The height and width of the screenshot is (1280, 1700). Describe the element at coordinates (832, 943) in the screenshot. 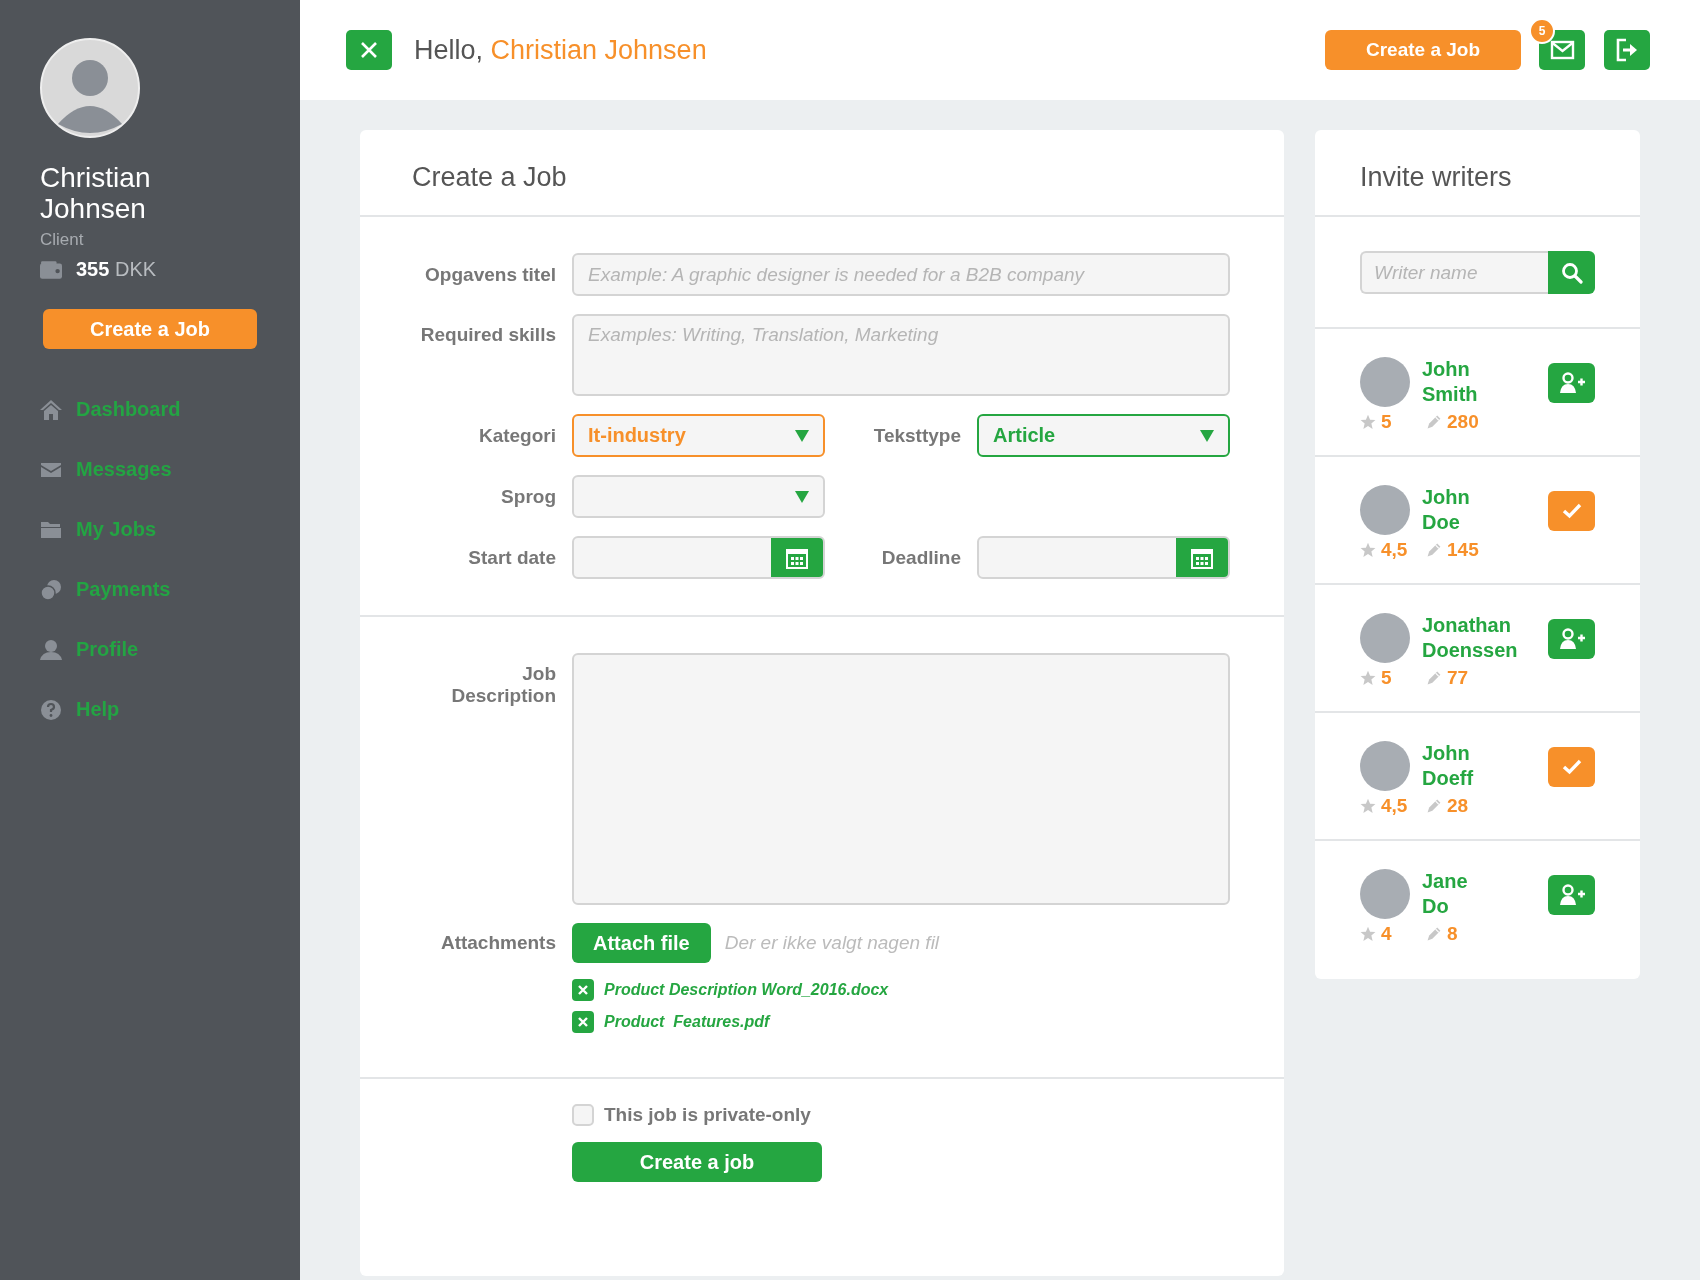

I see `file-status: Der er ikke valgt nagen fil` at that location.